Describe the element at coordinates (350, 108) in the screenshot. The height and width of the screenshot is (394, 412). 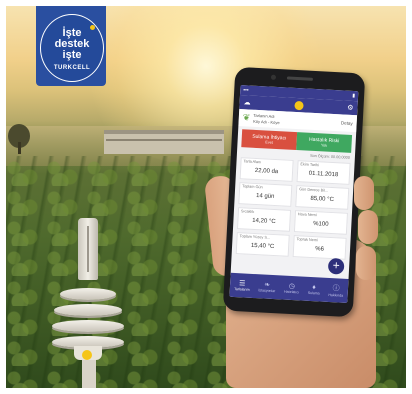
I see `gear-icon: ⚙` at that location.